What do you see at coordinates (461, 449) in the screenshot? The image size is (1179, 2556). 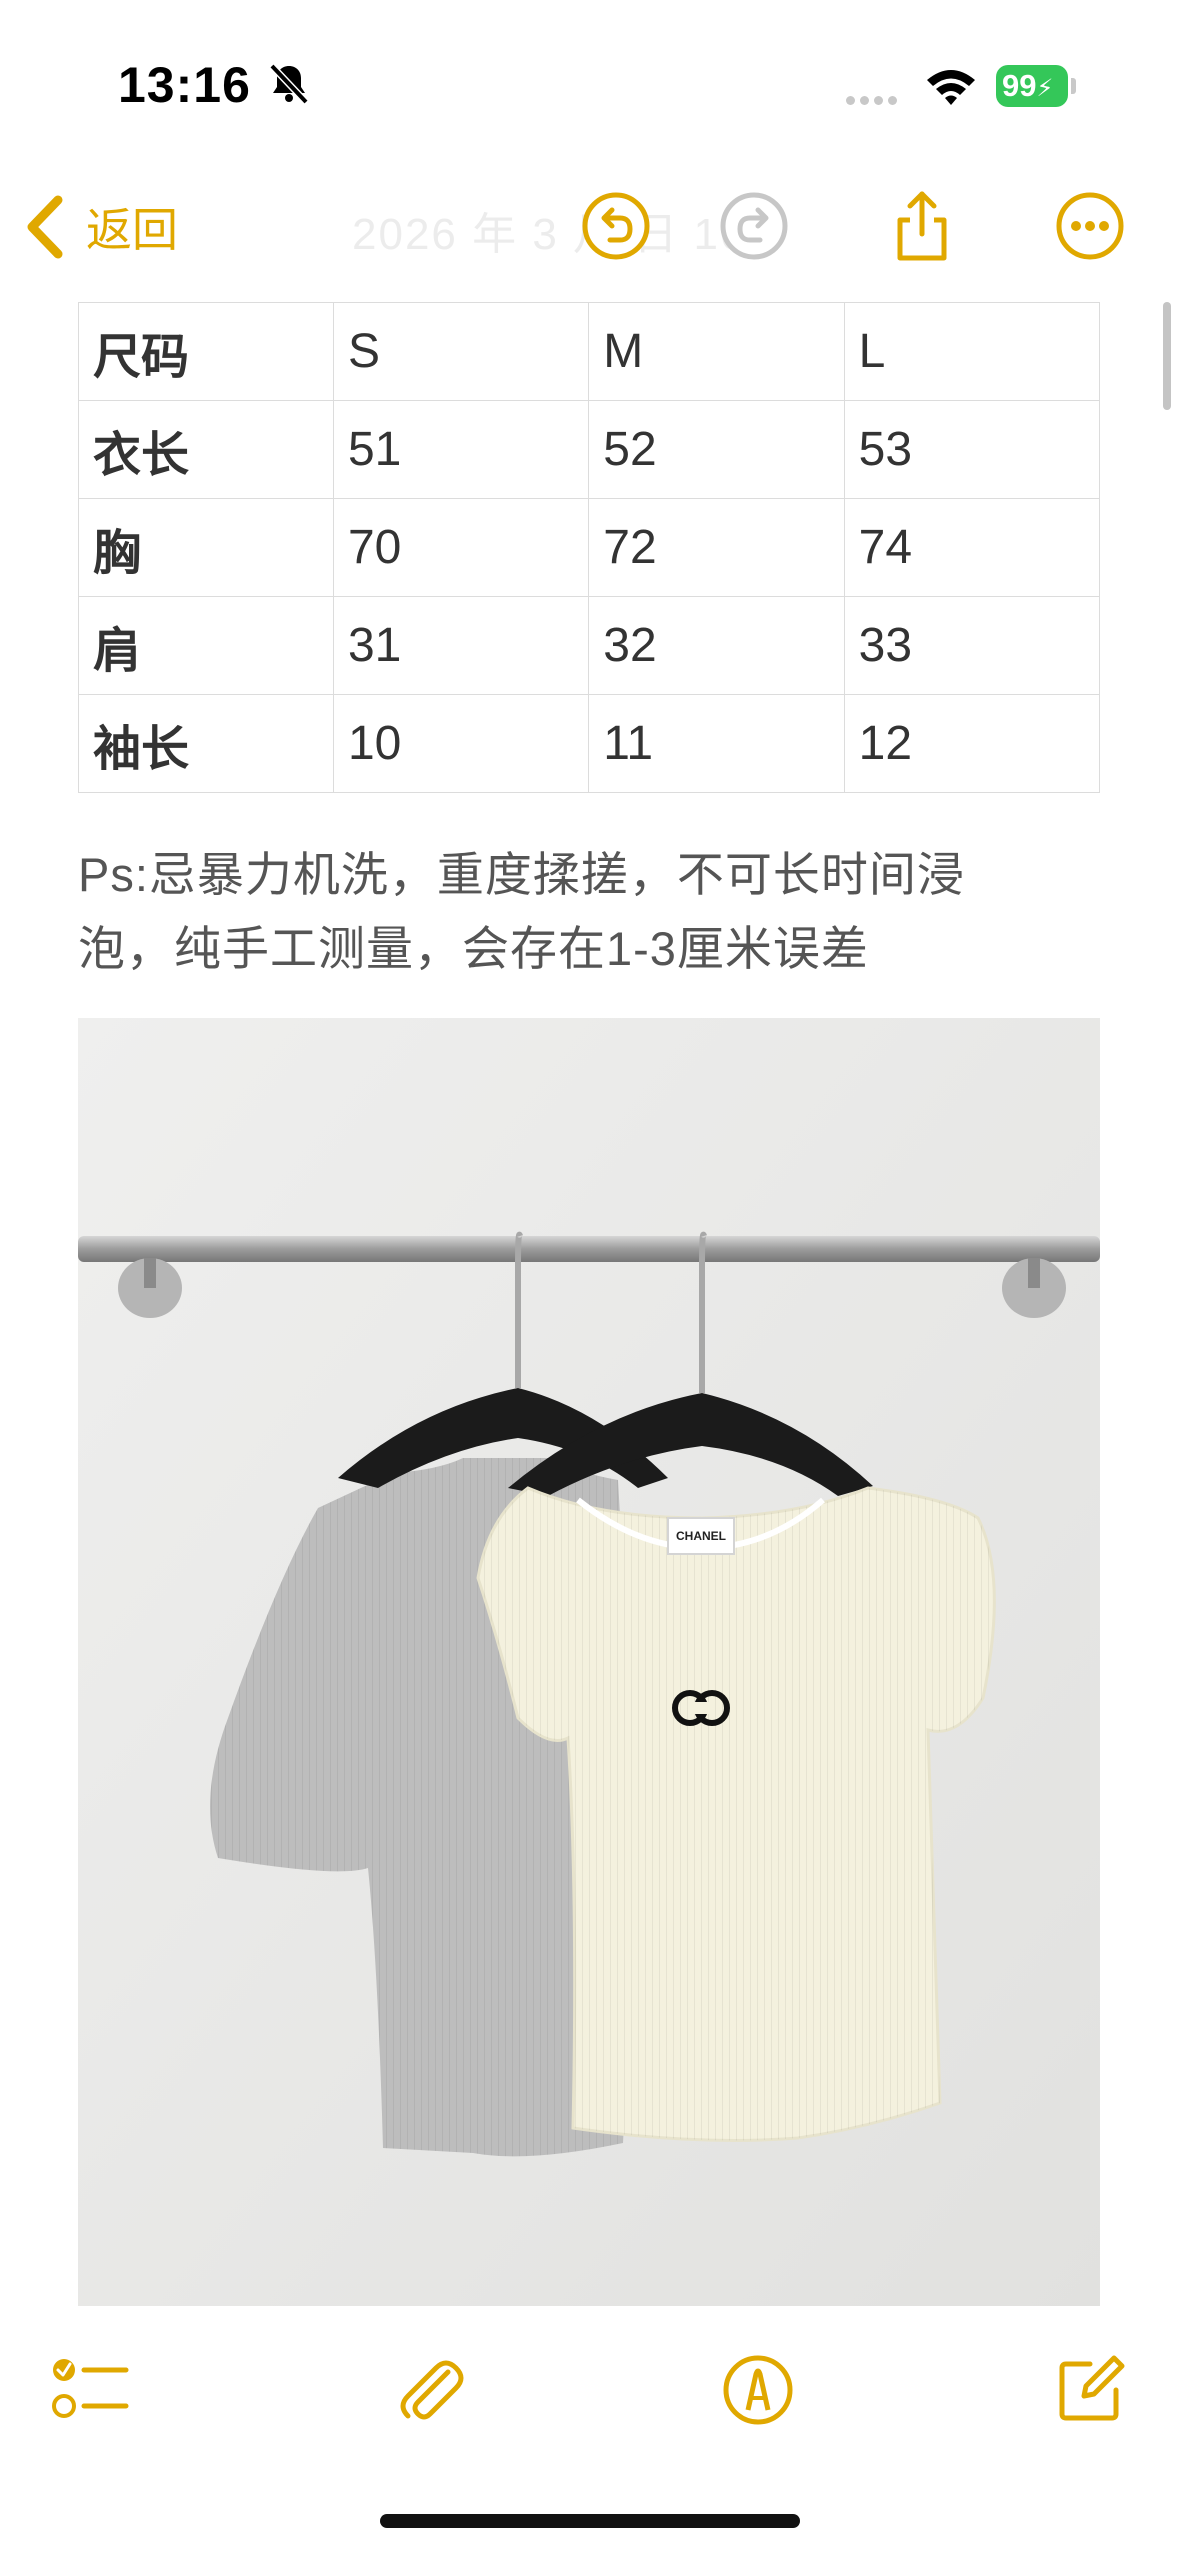 I see `table-cell: 51` at bounding box center [461, 449].